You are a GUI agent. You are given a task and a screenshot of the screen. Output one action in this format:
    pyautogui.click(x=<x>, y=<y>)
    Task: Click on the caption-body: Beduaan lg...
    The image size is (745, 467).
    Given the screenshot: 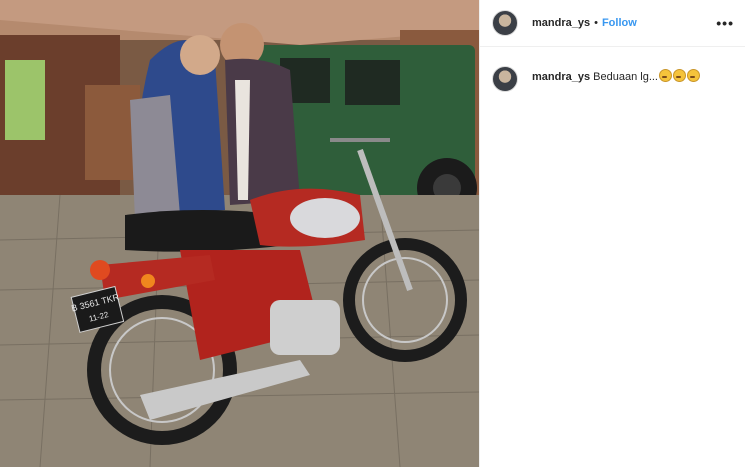 What is the action you would take?
    pyautogui.click(x=625, y=77)
    